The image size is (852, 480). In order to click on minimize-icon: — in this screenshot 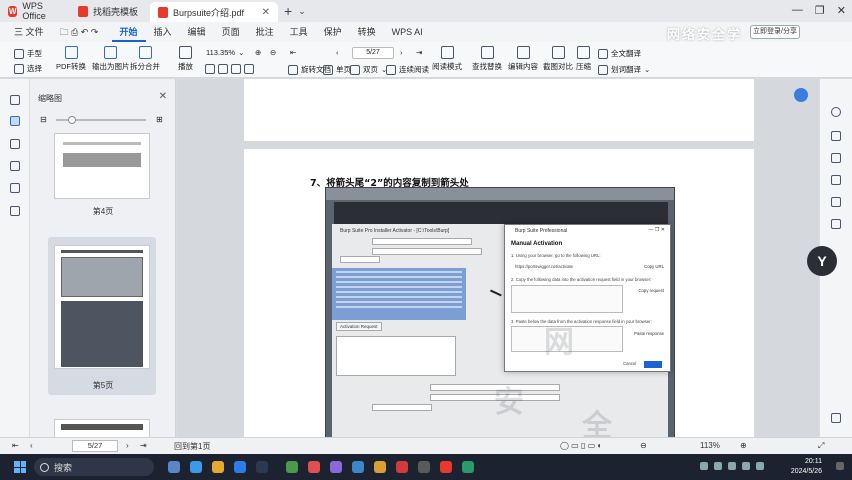, I will do `click(797, 10)`.